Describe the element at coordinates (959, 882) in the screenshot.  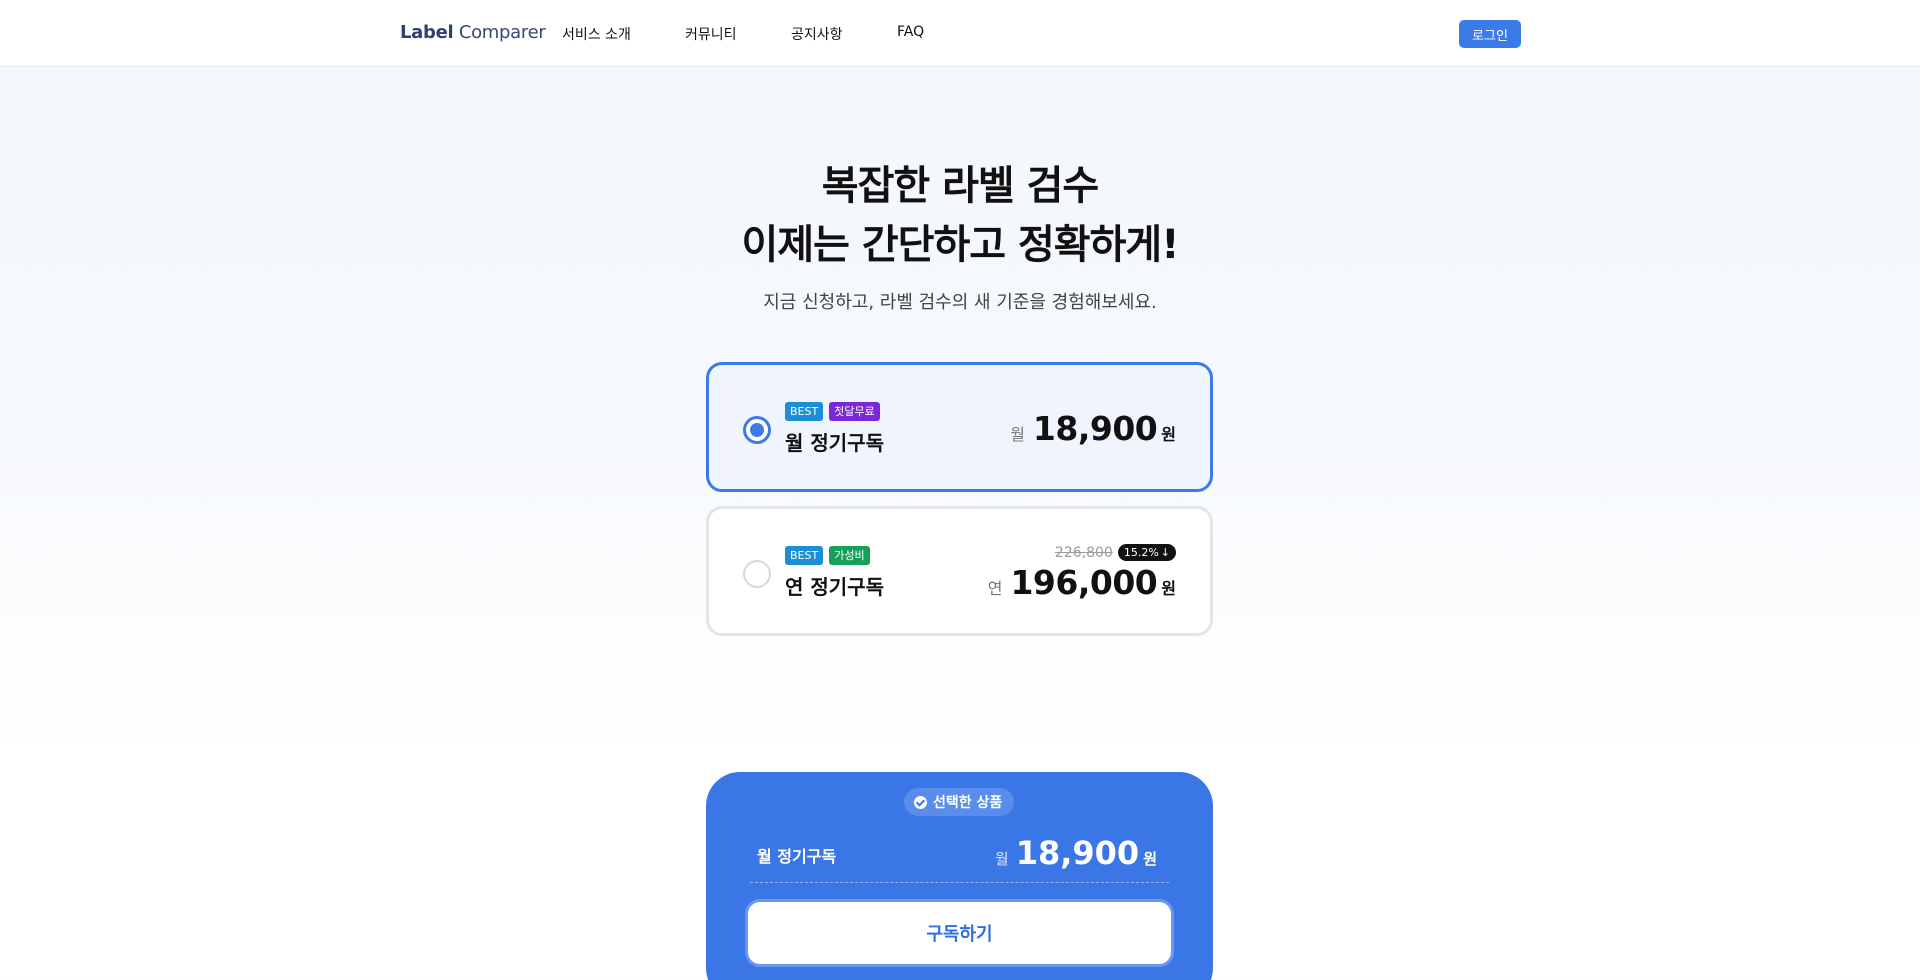
I see `divider` at that location.